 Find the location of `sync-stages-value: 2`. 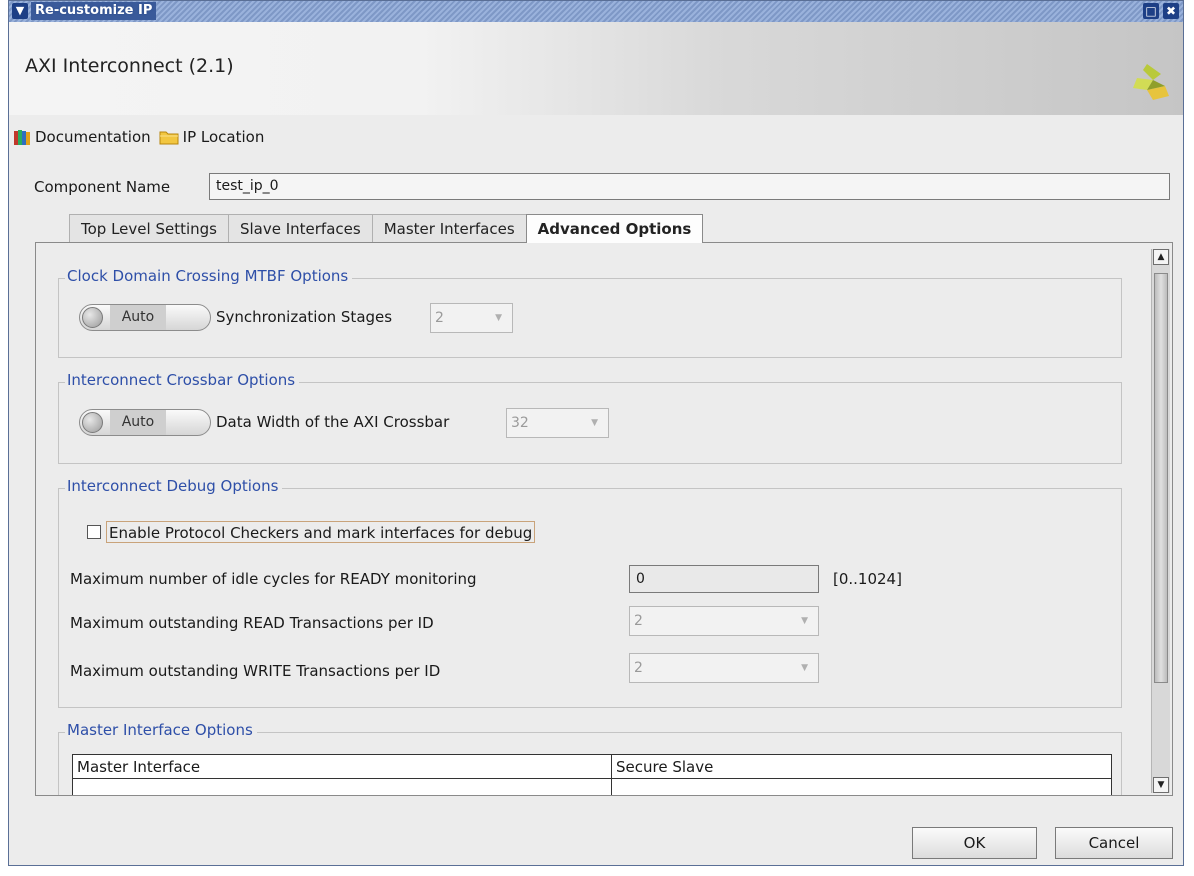

sync-stages-value: 2 is located at coordinates (439, 318).